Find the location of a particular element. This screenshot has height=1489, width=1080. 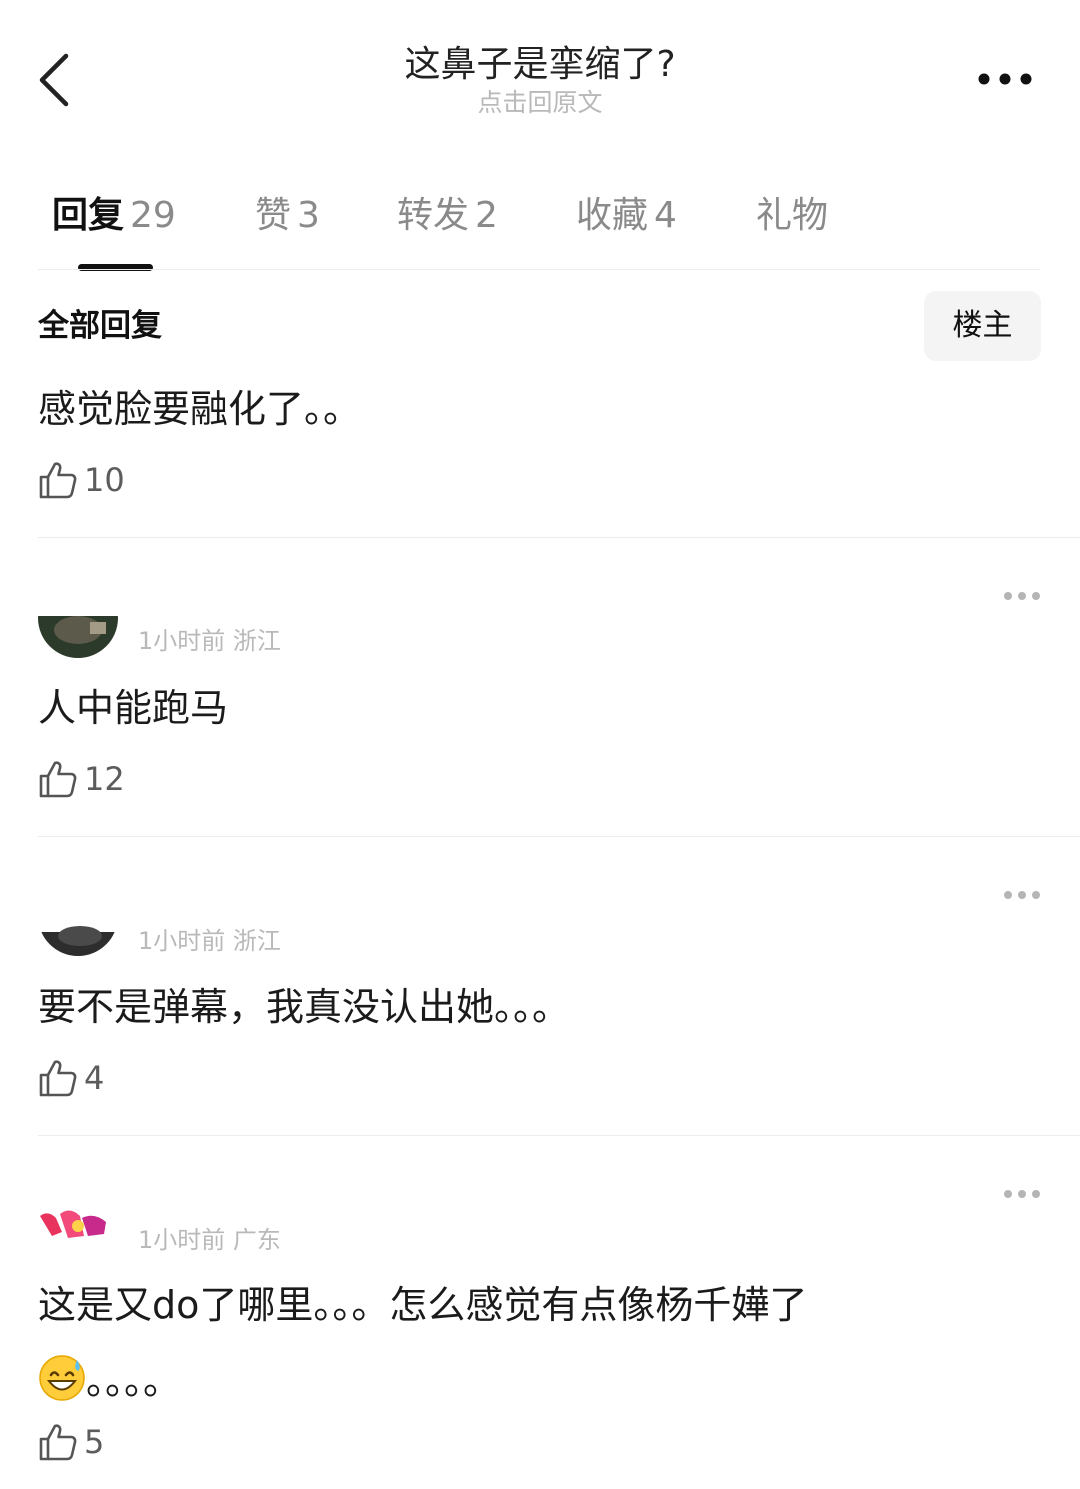

tab-replies: 回复 29 is located at coordinates (114, 216).